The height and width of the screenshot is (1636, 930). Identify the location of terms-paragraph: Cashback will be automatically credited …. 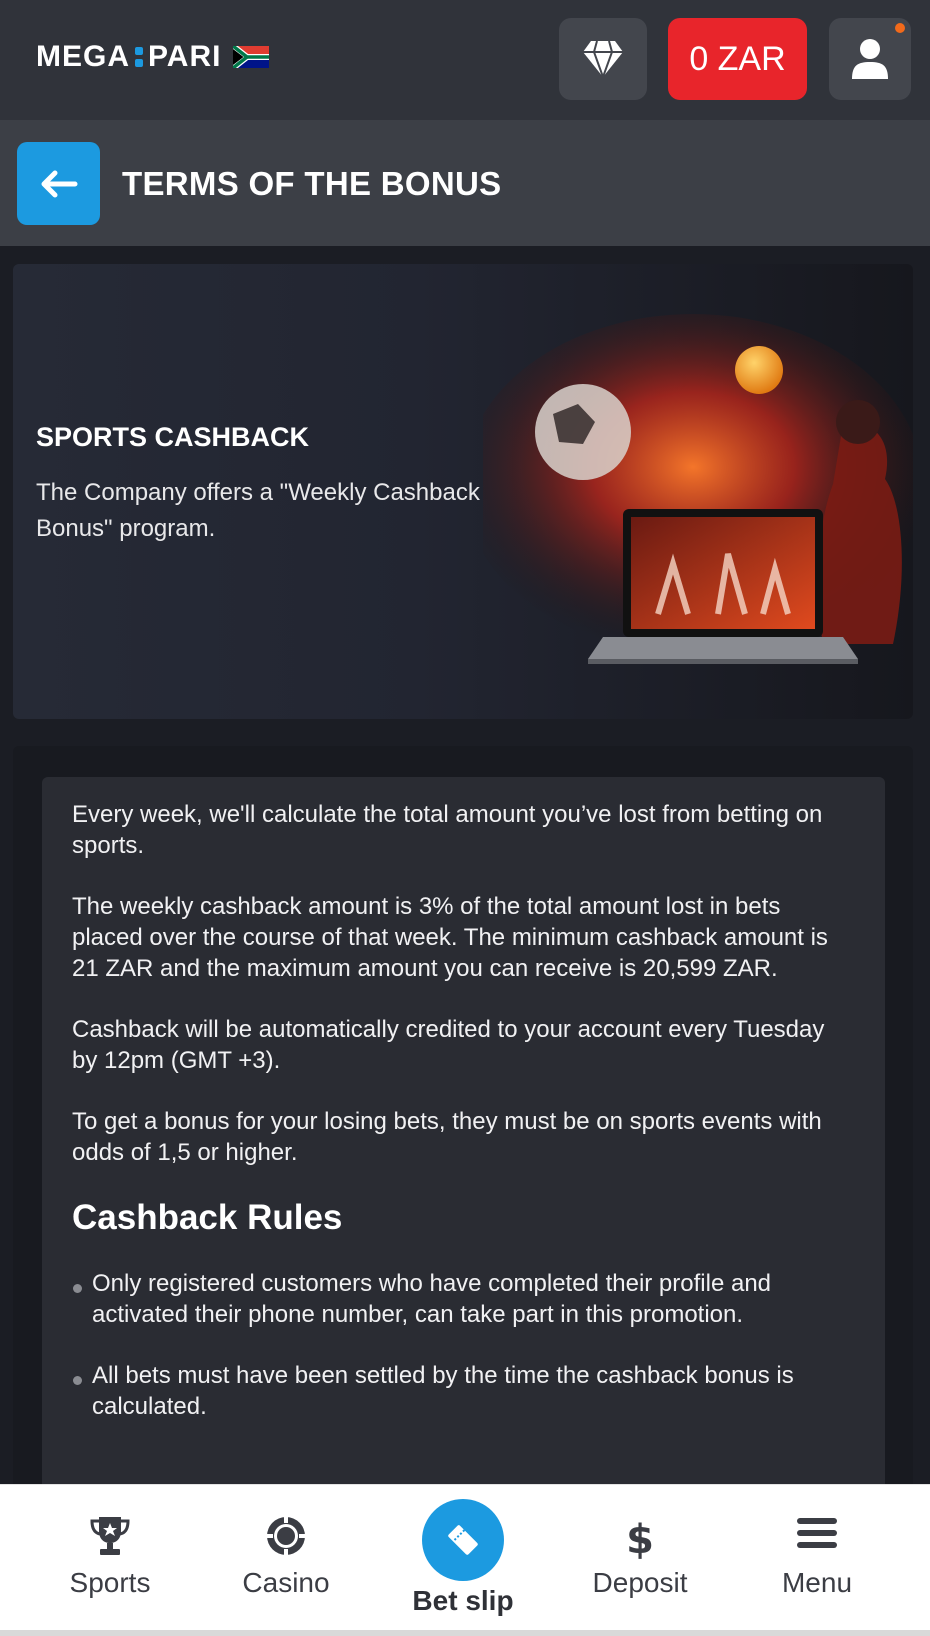
(448, 1045).